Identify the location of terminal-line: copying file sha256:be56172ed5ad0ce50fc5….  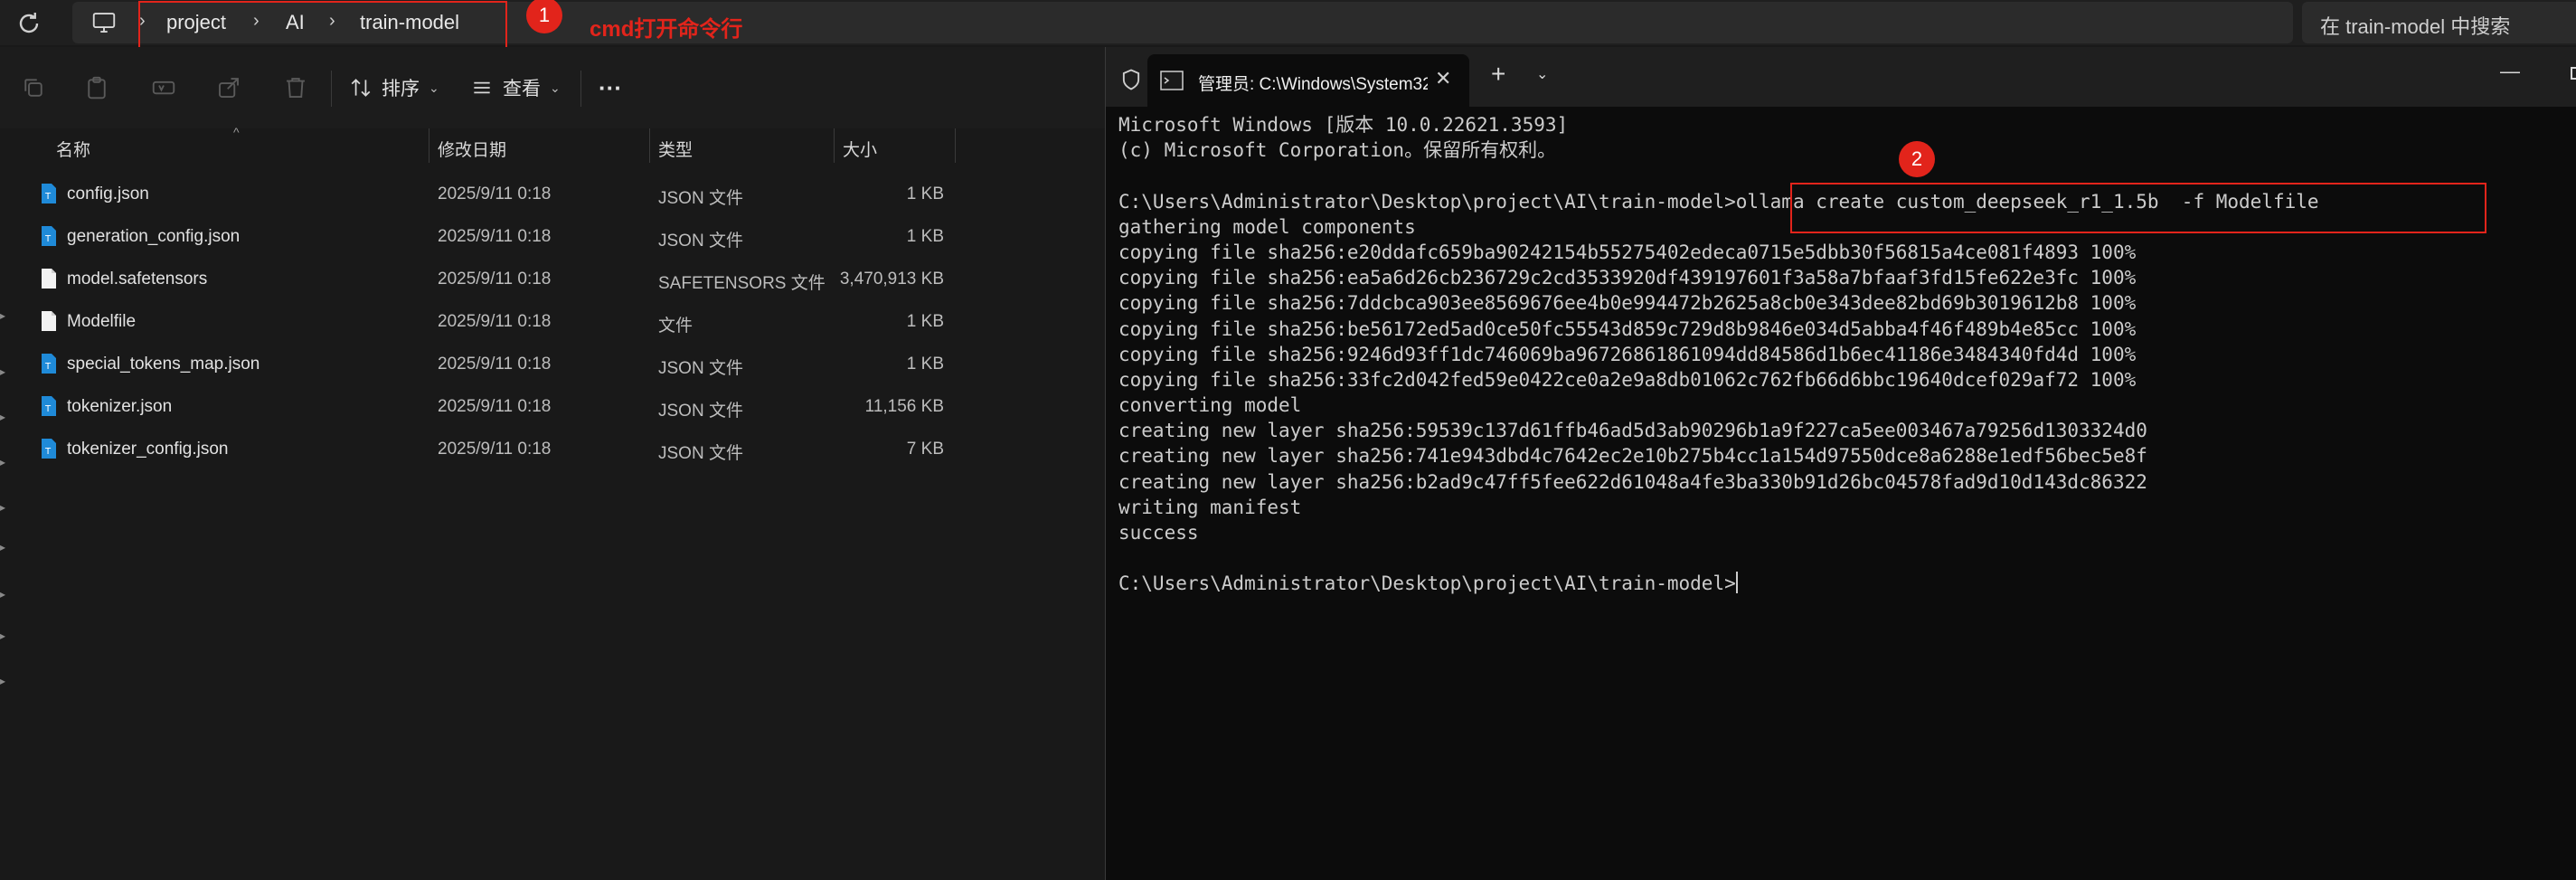
(1841, 329).